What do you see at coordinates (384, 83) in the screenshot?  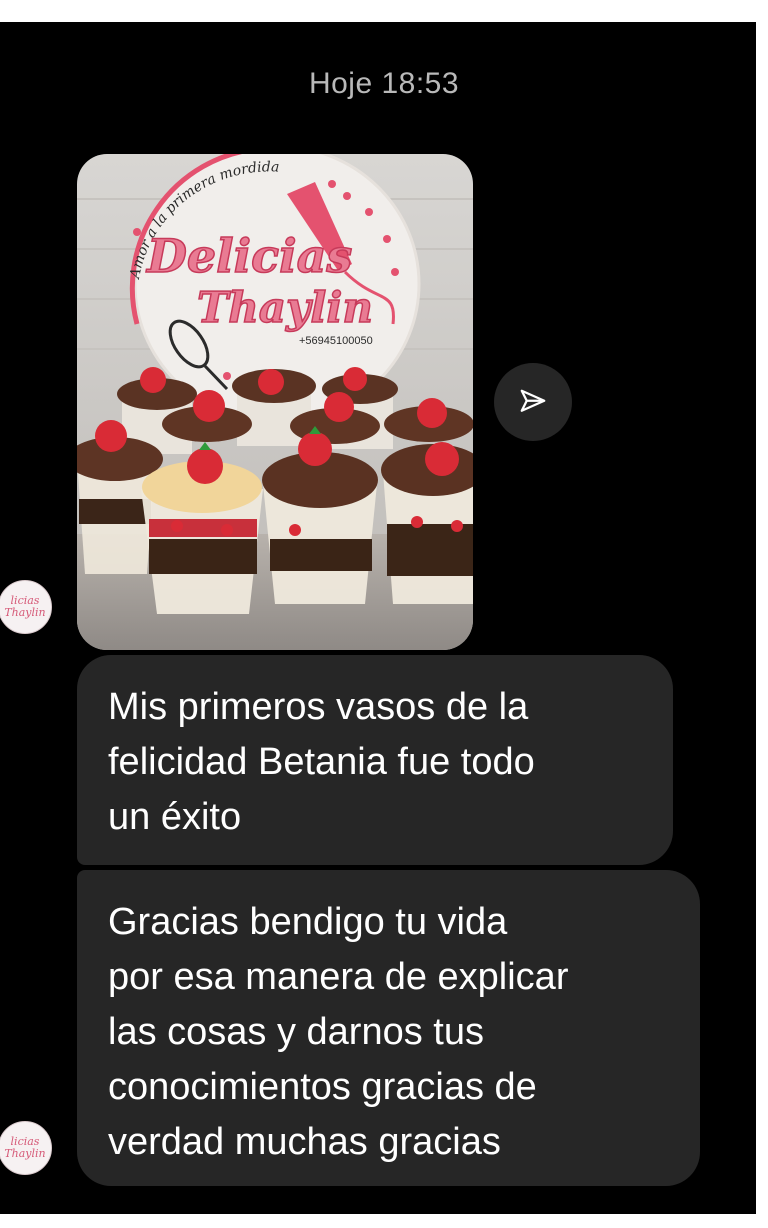 I see `message-timestamp: Hoje 18:53` at bounding box center [384, 83].